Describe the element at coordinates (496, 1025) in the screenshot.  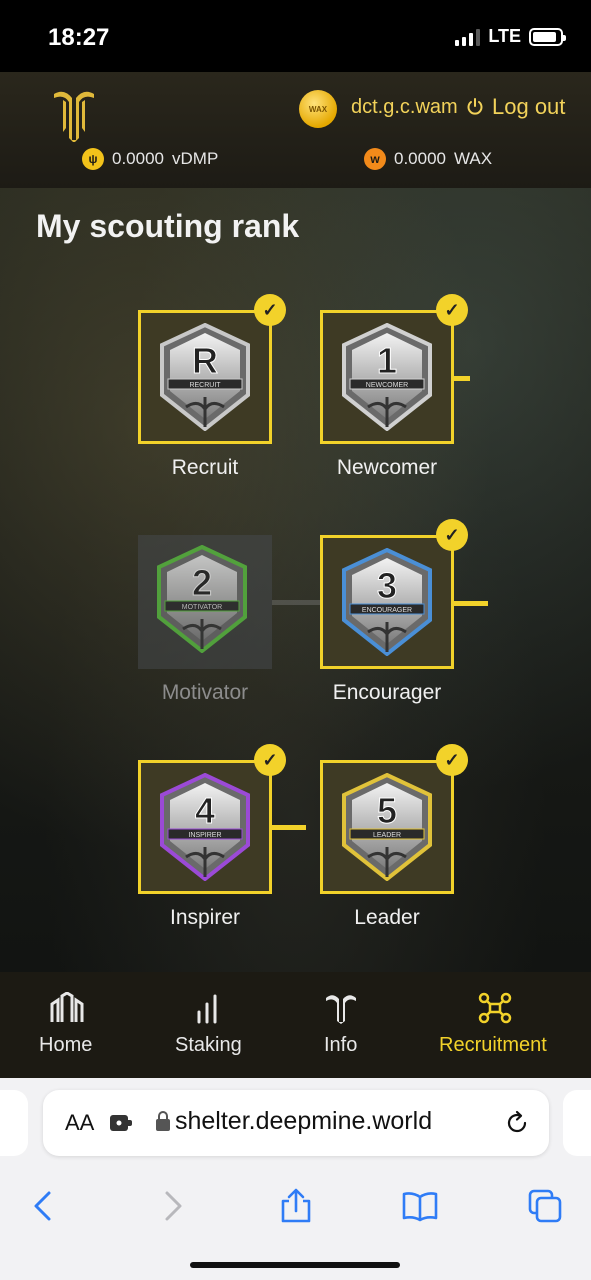
I see `nav-recruitment: Recruitment` at that location.